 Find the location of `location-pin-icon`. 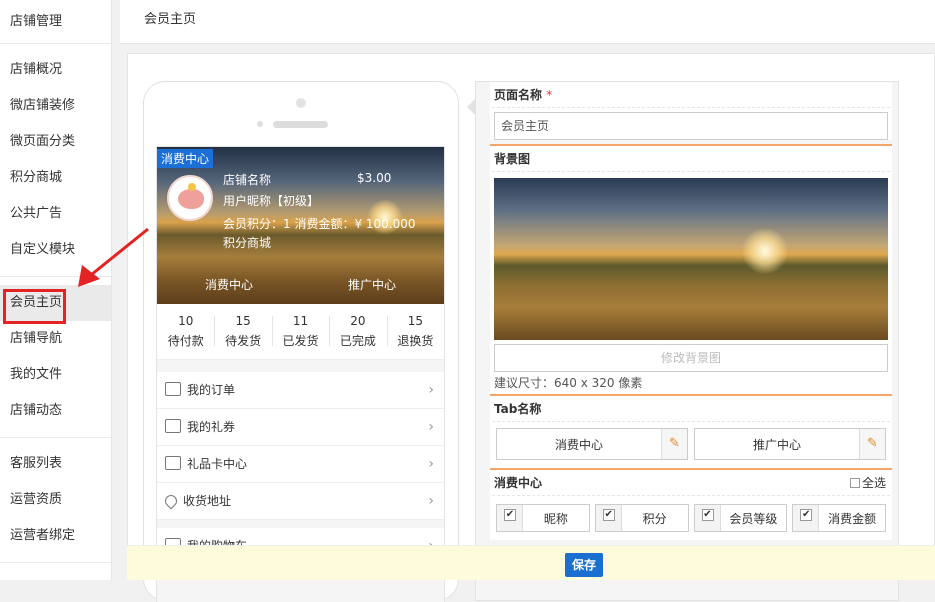

location-pin-icon is located at coordinates (171, 501).